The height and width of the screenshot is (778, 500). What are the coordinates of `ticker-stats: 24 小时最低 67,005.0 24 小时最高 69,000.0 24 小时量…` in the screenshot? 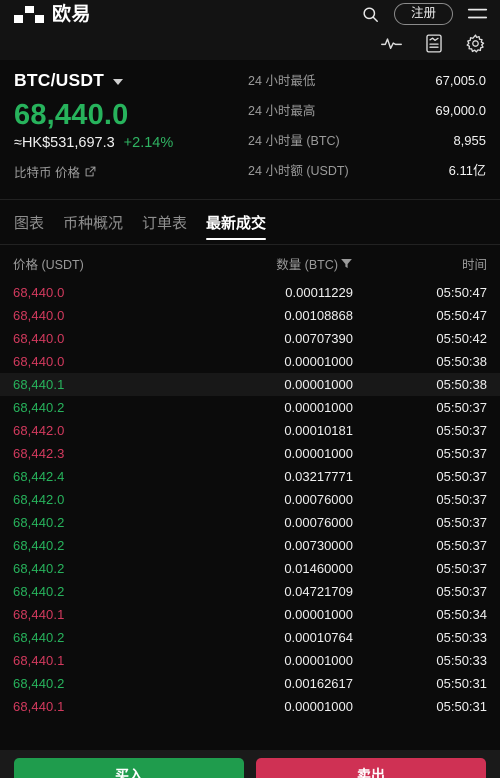 It's located at (374, 128).